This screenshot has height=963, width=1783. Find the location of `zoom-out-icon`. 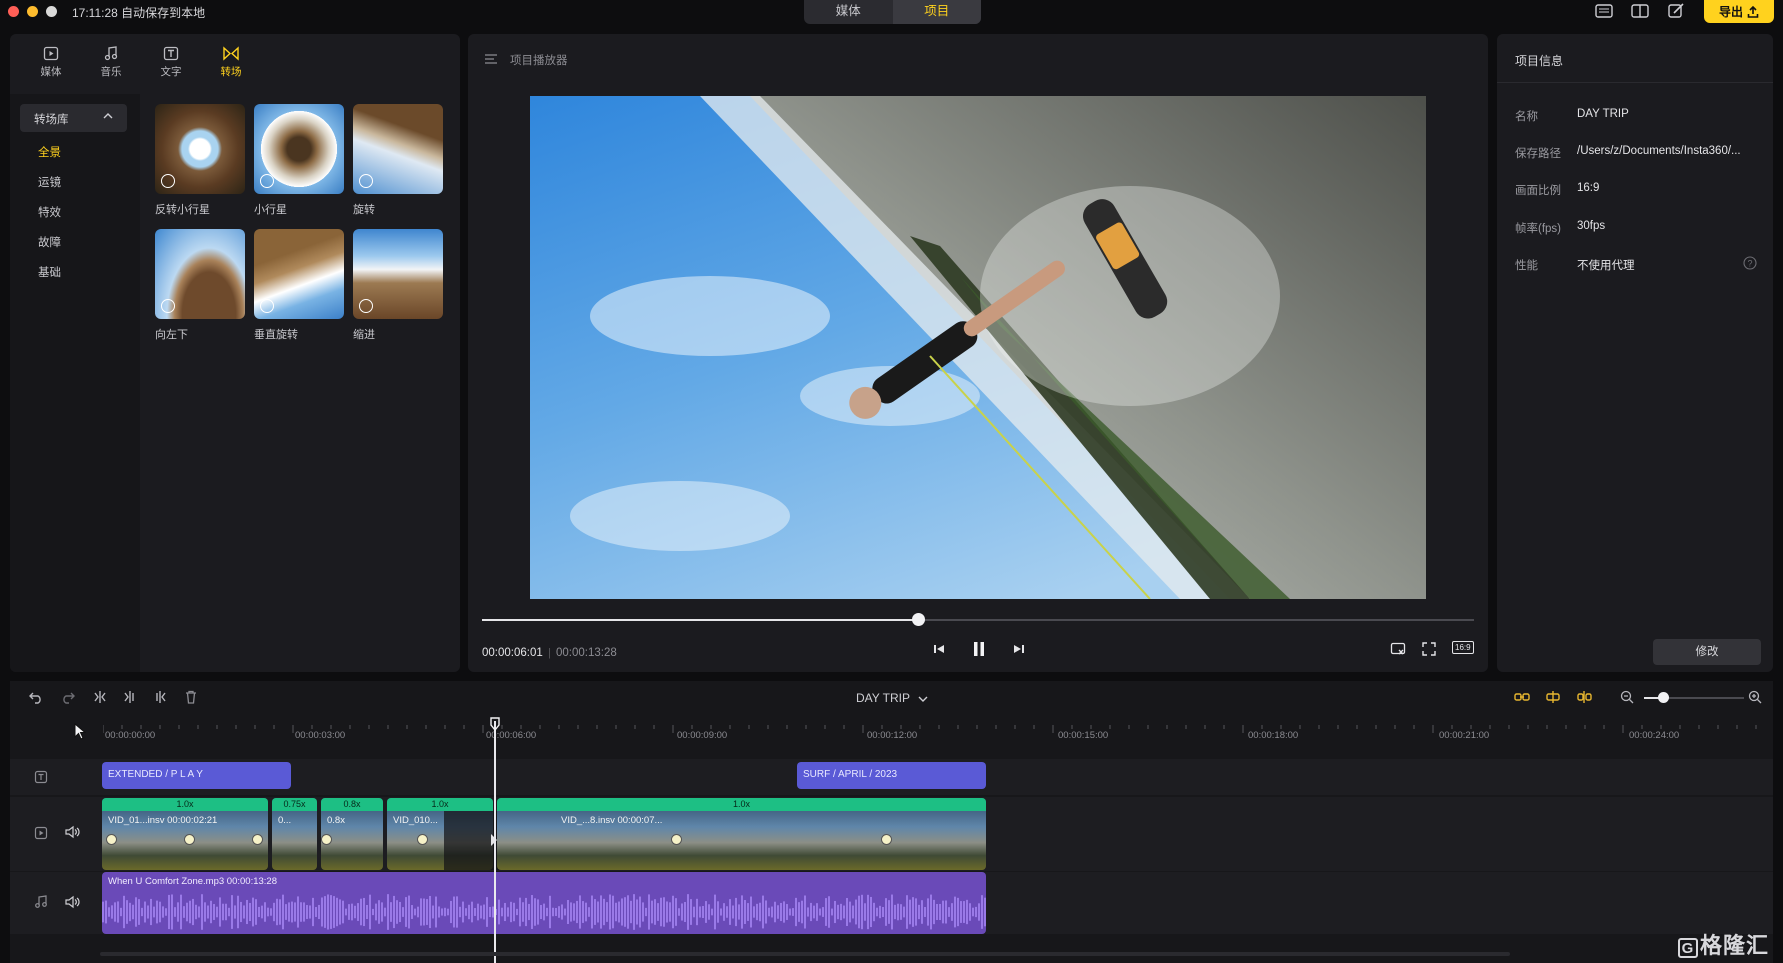

zoom-out-icon is located at coordinates (1627, 697).